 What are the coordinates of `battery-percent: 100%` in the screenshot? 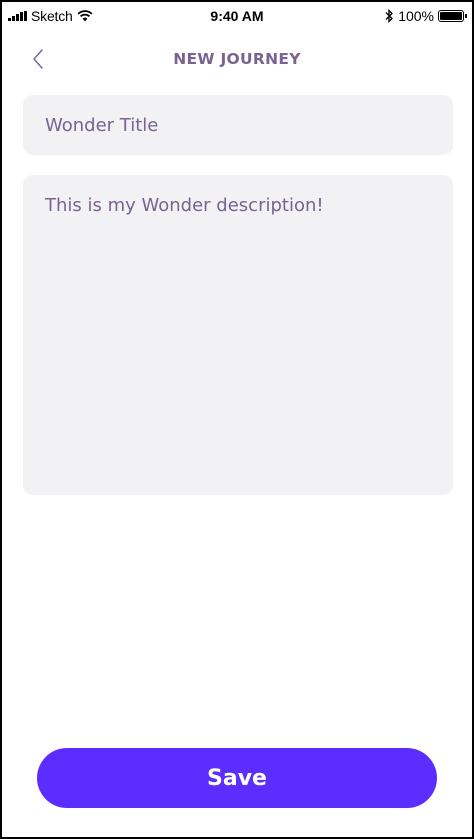 It's located at (416, 16).